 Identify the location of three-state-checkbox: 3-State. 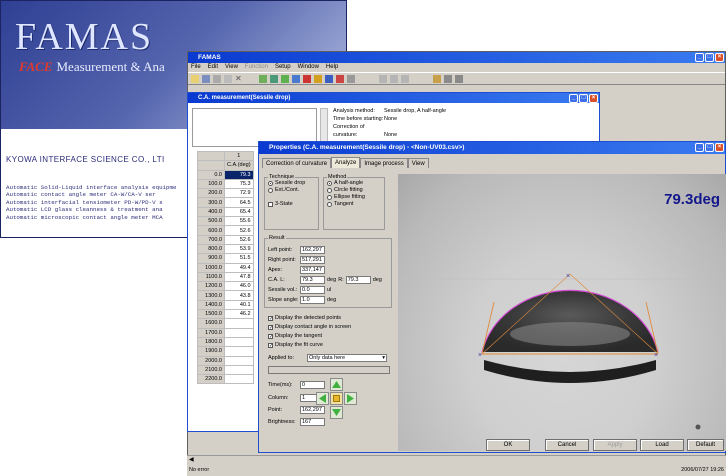
(293, 204).